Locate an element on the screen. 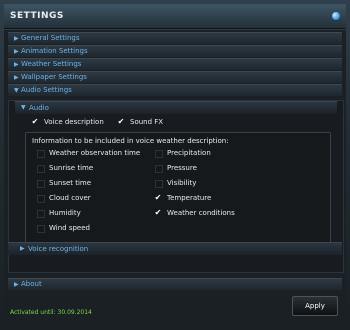 Image resolution: width=350 pixels, height=330 pixels. option-weather-observation-time: Weather observation time is located at coordinates (96, 153).